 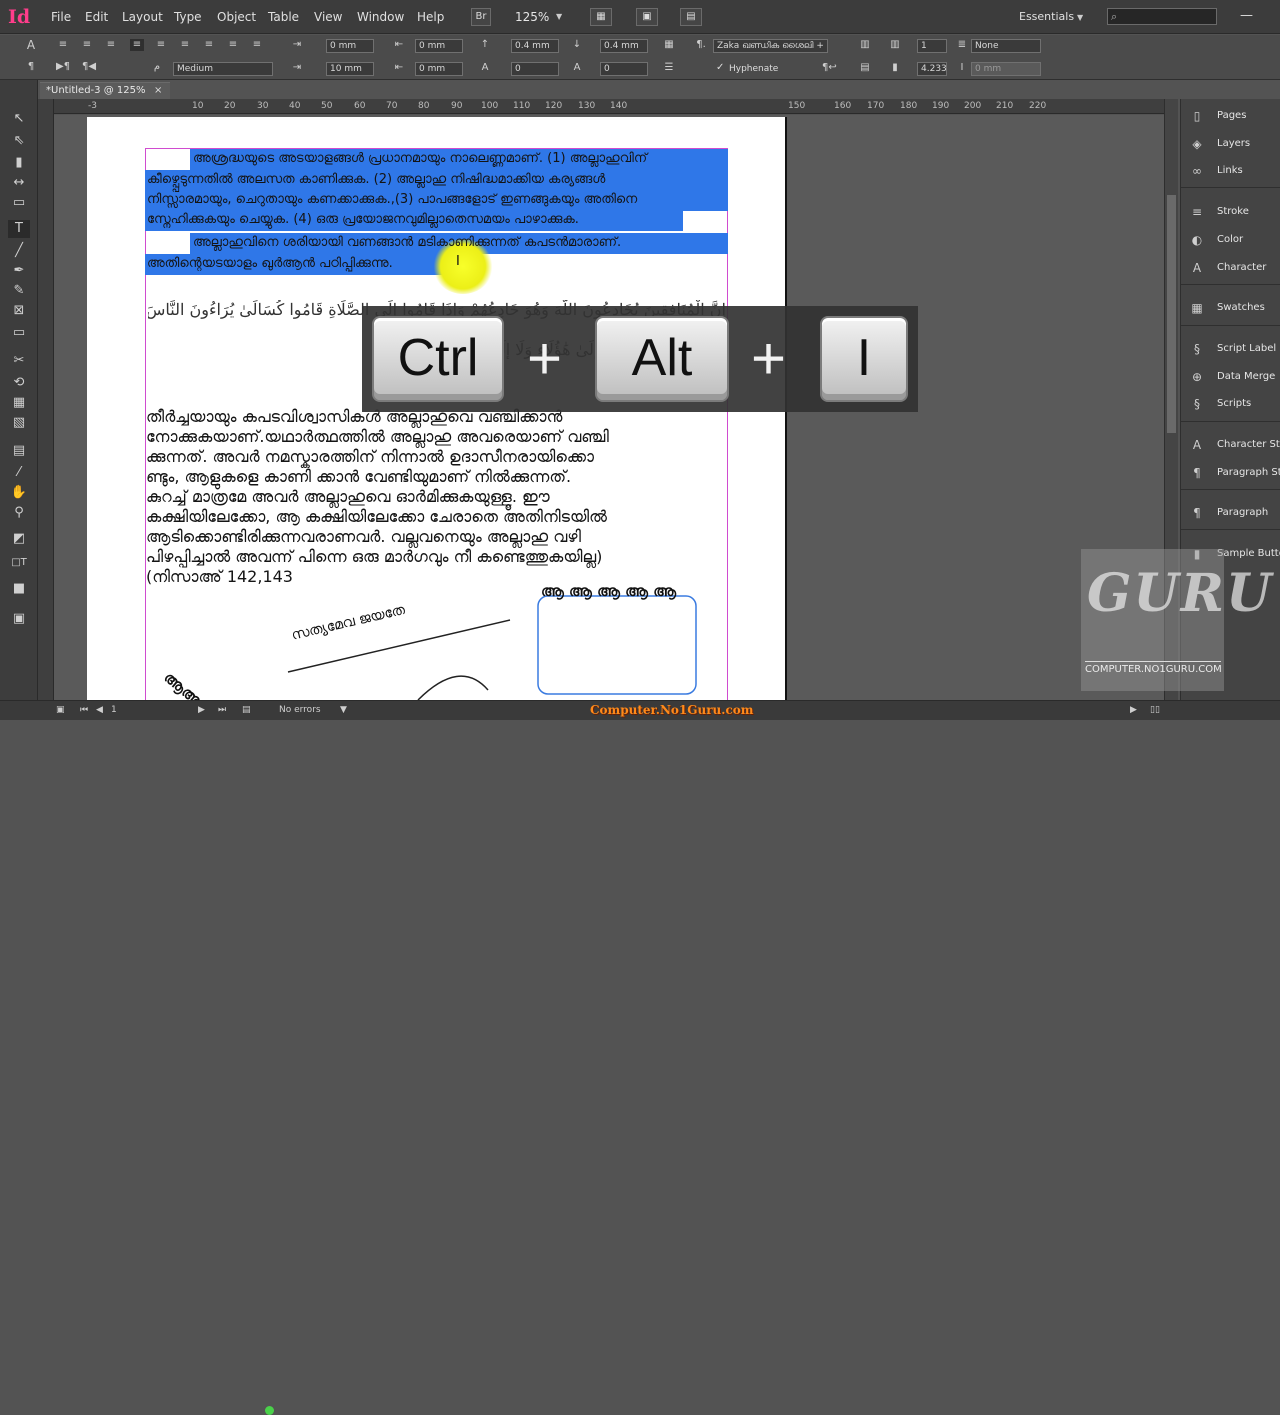 What do you see at coordinates (430, 17) in the screenshot?
I see `menu-help: Help` at bounding box center [430, 17].